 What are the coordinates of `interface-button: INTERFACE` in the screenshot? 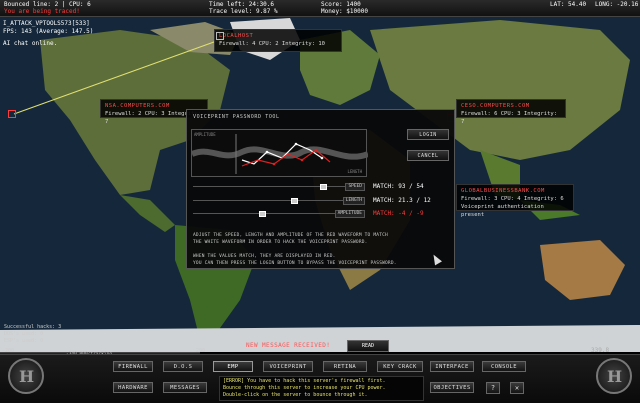 It's located at (452, 366).